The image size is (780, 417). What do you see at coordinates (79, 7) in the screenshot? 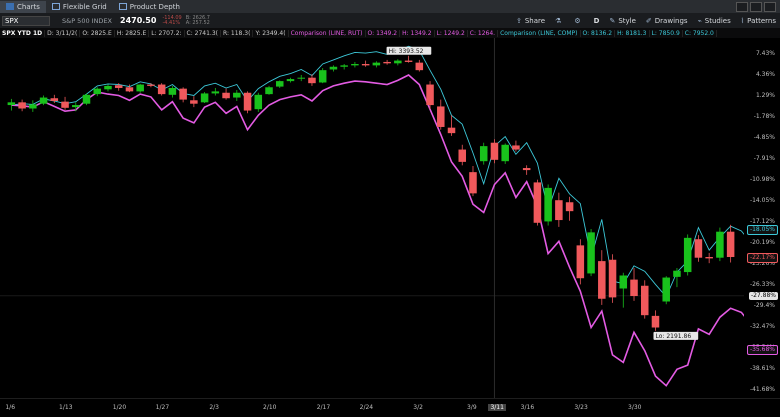
I see `tab-flexible-grid: Flexible Grid` at bounding box center [79, 7].